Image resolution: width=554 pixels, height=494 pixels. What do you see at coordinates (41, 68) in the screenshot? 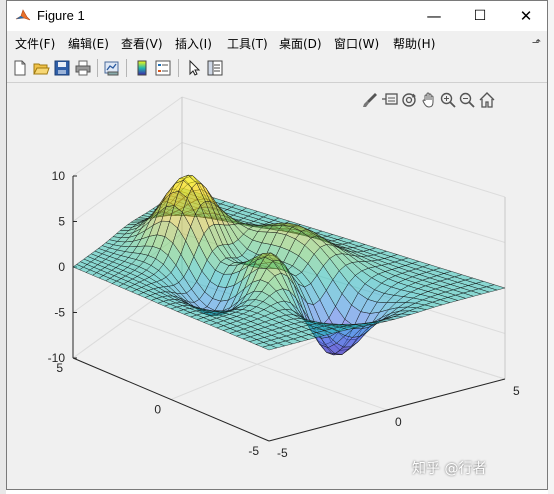
I see `open-file-icon` at bounding box center [41, 68].